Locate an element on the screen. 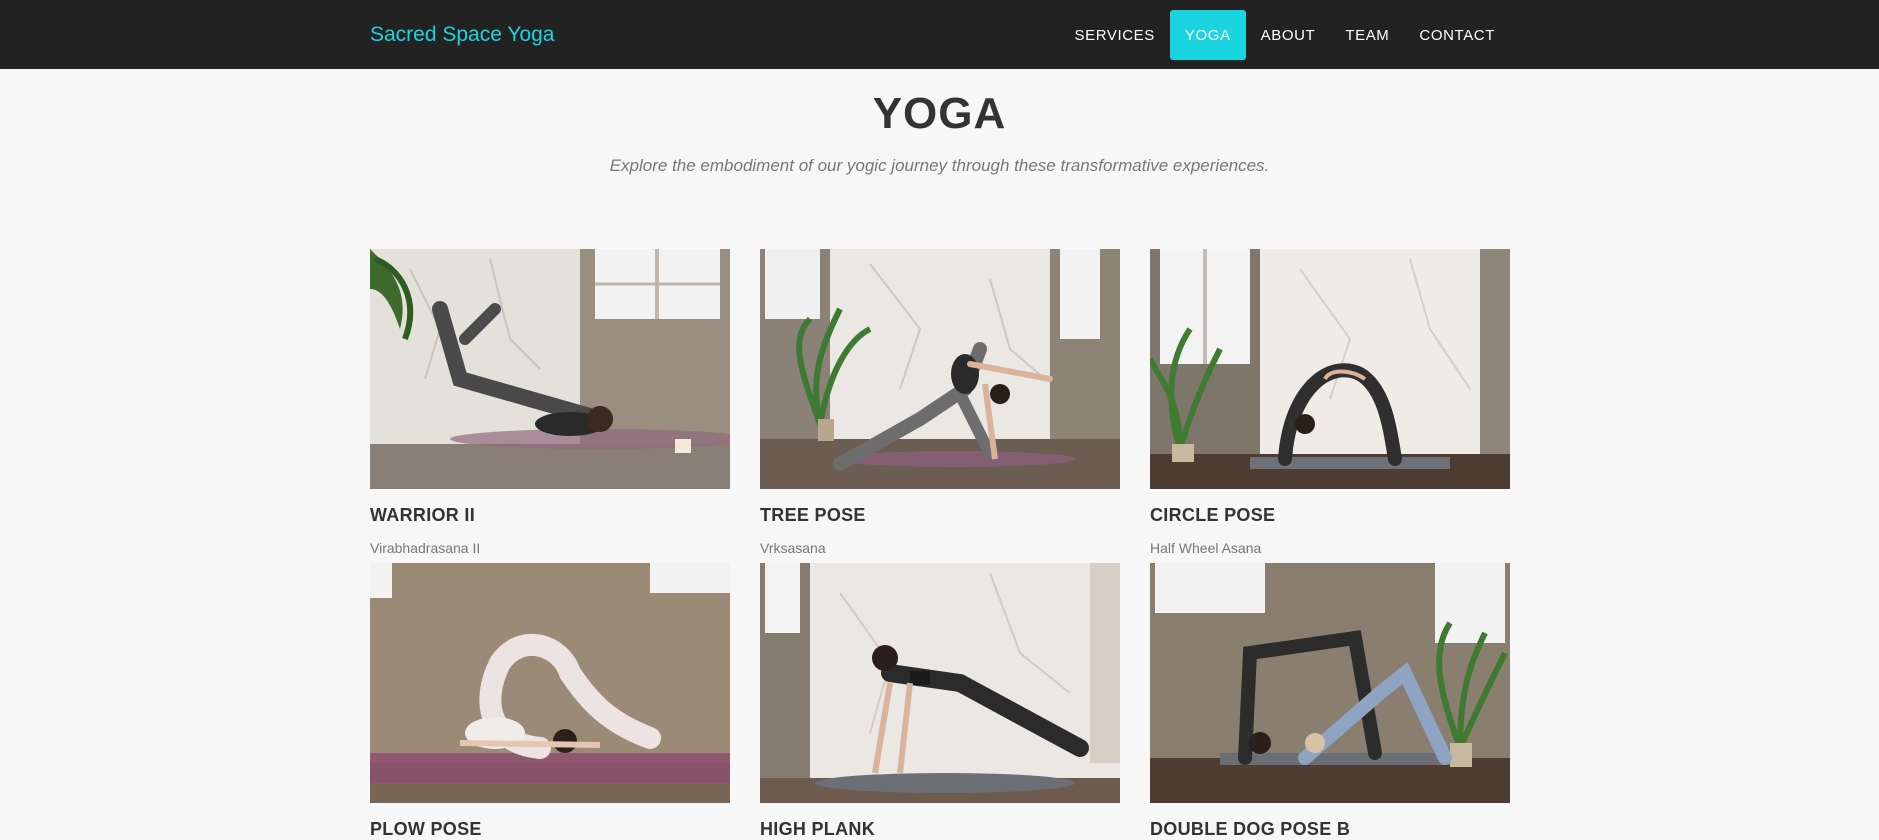 This screenshot has height=840, width=1879. pose-card-plow-pose: PLOW POSE is located at coordinates (550, 701).